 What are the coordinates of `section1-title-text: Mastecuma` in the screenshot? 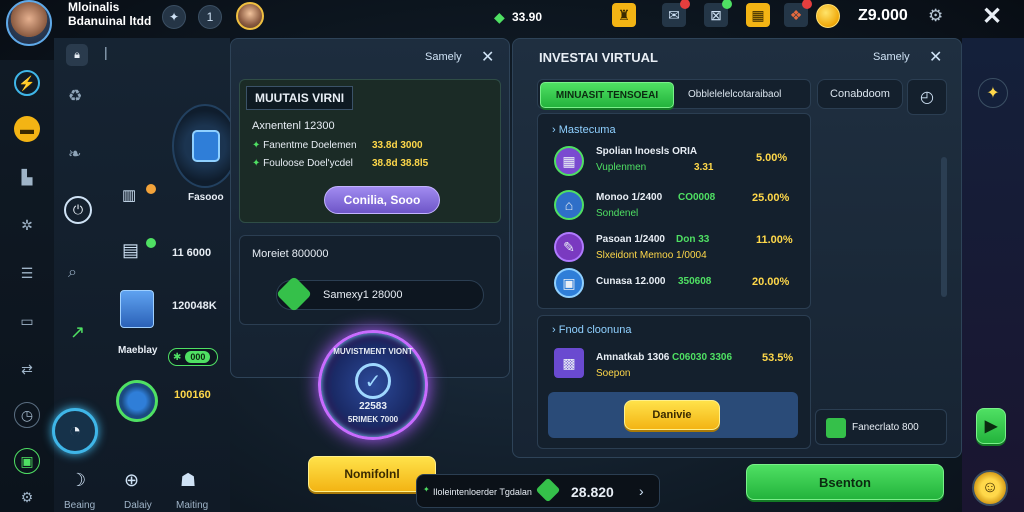 It's located at (587, 130).